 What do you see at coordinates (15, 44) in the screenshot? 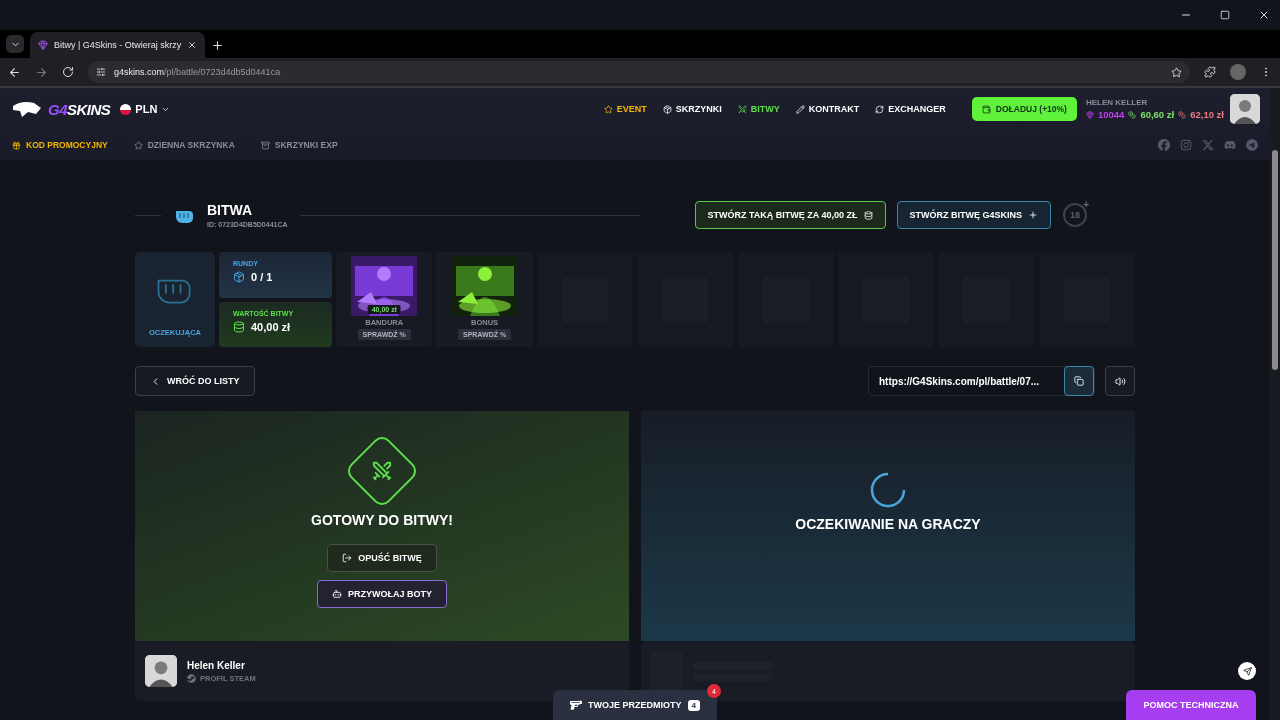
I see `tab-list-button` at bounding box center [15, 44].